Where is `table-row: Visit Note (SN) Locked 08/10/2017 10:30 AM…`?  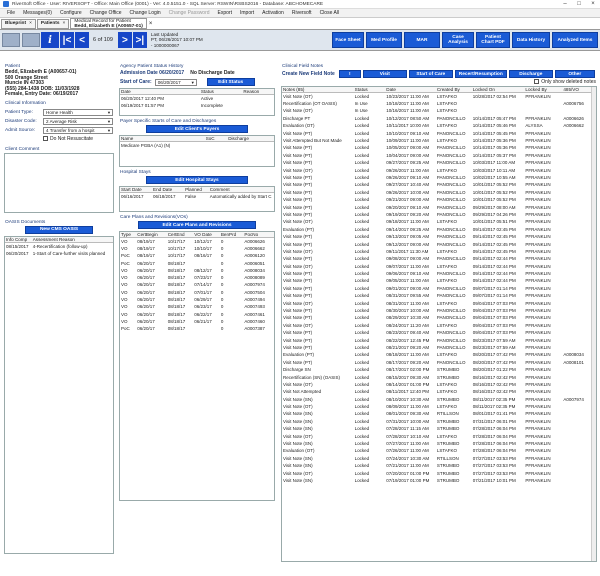
table-row: Visit Note (SN) Locked 08/10/2017 10:30 AM… is located at coordinates (438, 399).